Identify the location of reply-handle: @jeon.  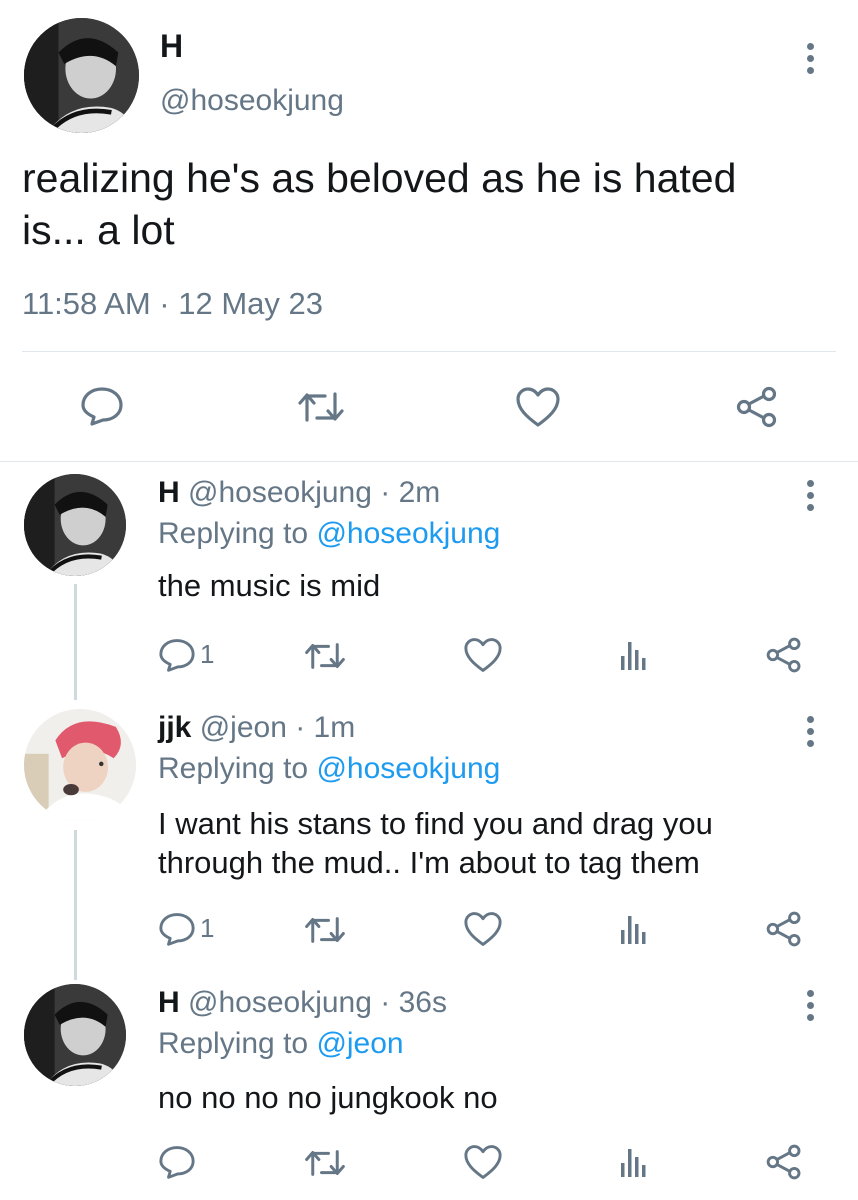
(243, 727).